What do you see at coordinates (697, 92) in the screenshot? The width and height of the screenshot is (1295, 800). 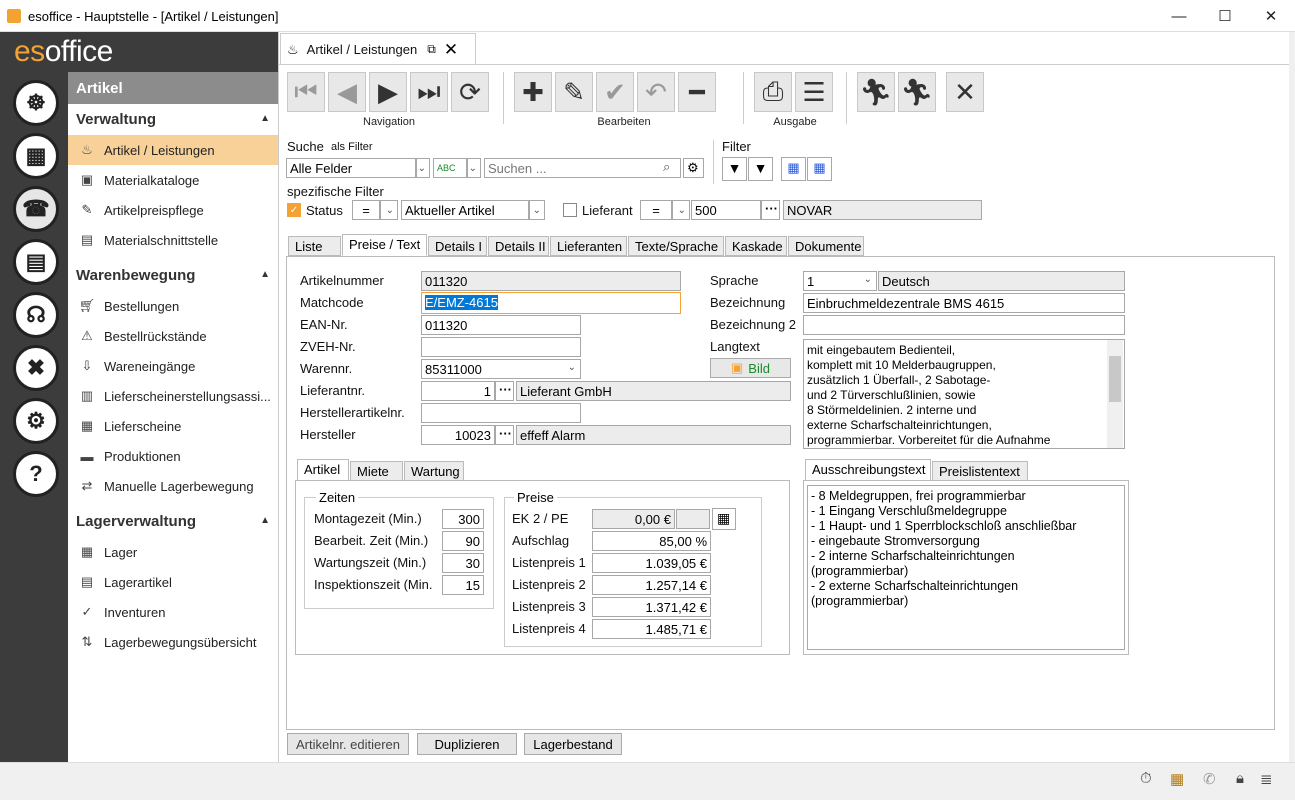 I see `delete-minus-button: ━` at bounding box center [697, 92].